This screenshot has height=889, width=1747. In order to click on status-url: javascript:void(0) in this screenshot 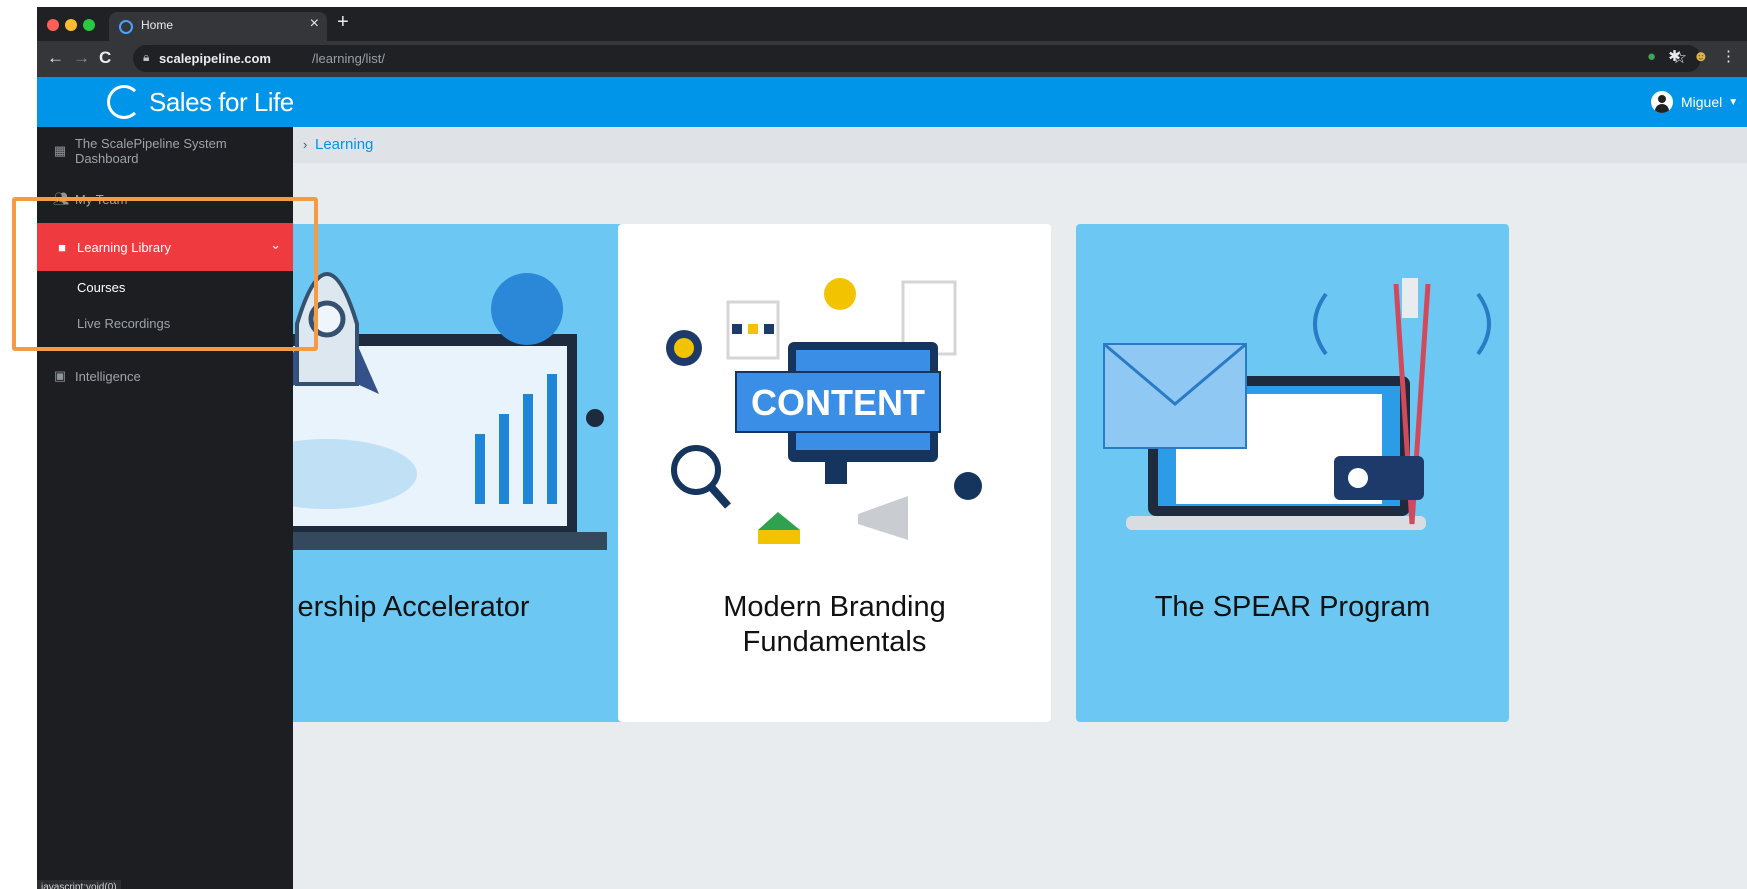, I will do `click(79, 884)`.